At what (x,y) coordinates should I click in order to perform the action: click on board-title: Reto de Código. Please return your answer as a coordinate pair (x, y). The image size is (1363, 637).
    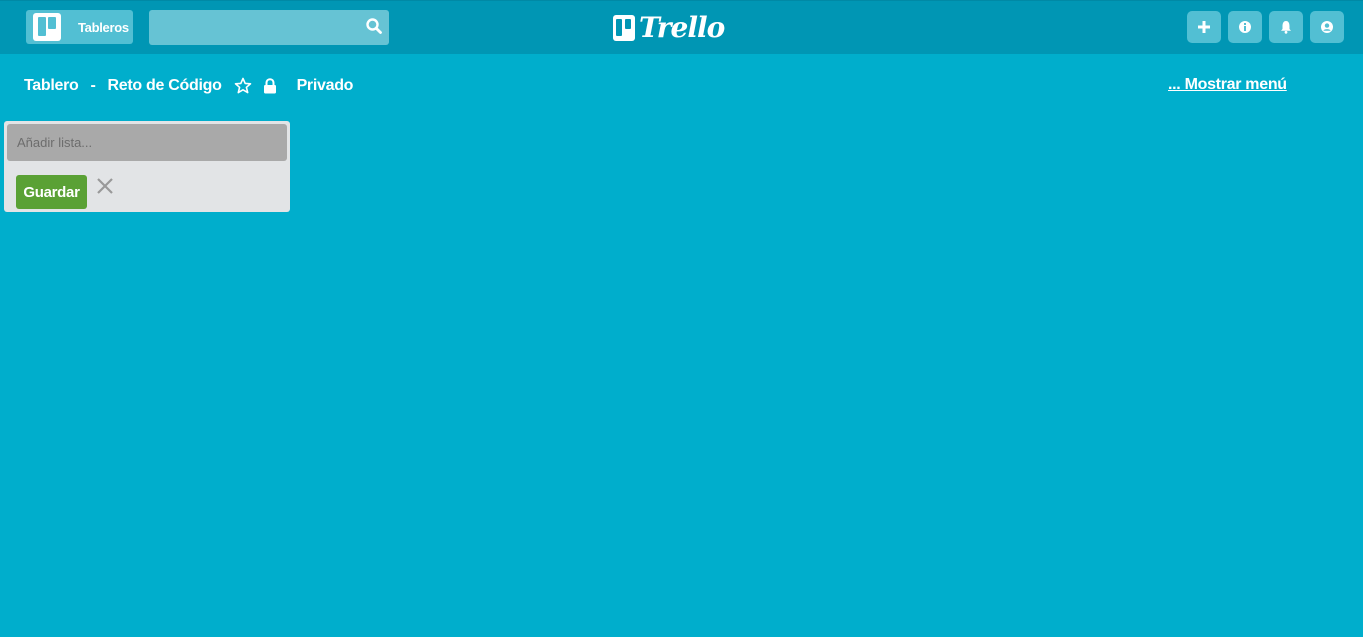
    Looking at the image, I should click on (165, 86).